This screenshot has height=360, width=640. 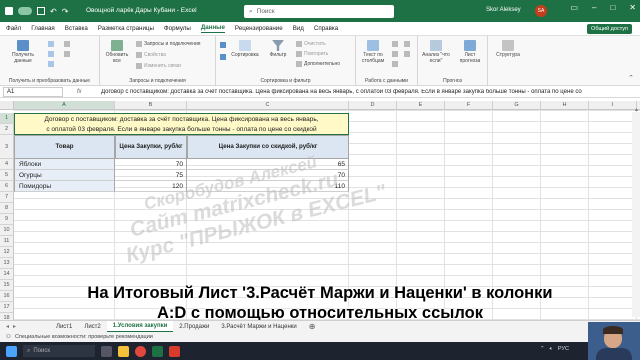 What do you see at coordinates (312, 54) in the screenshot?
I see `reapply-button: Повторить` at bounding box center [312, 54].